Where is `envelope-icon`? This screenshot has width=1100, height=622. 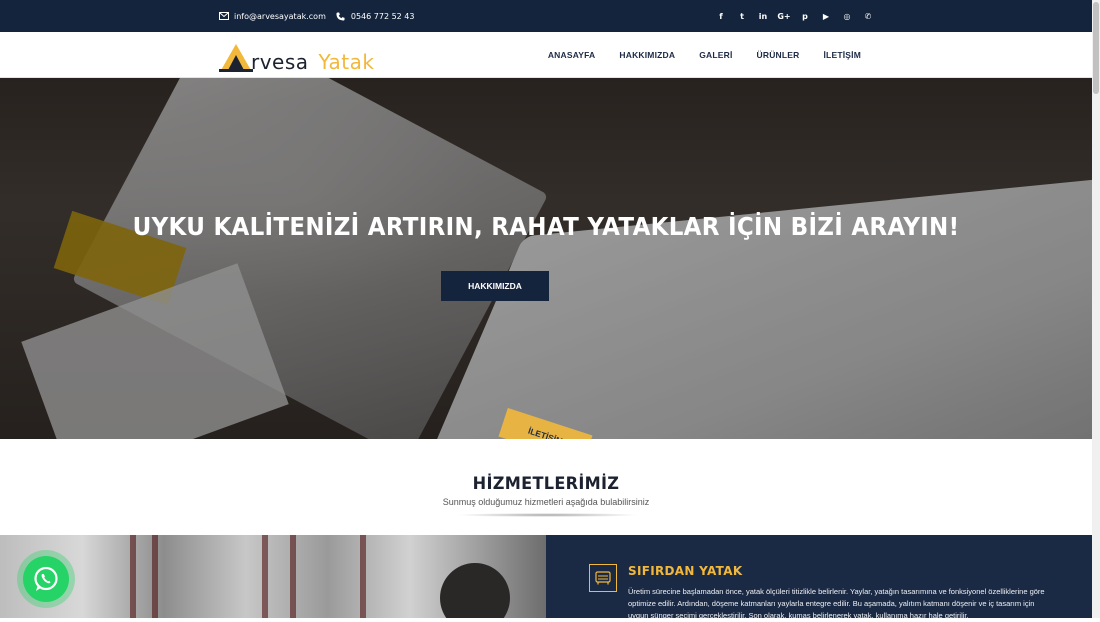 envelope-icon is located at coordinates (224, 16).